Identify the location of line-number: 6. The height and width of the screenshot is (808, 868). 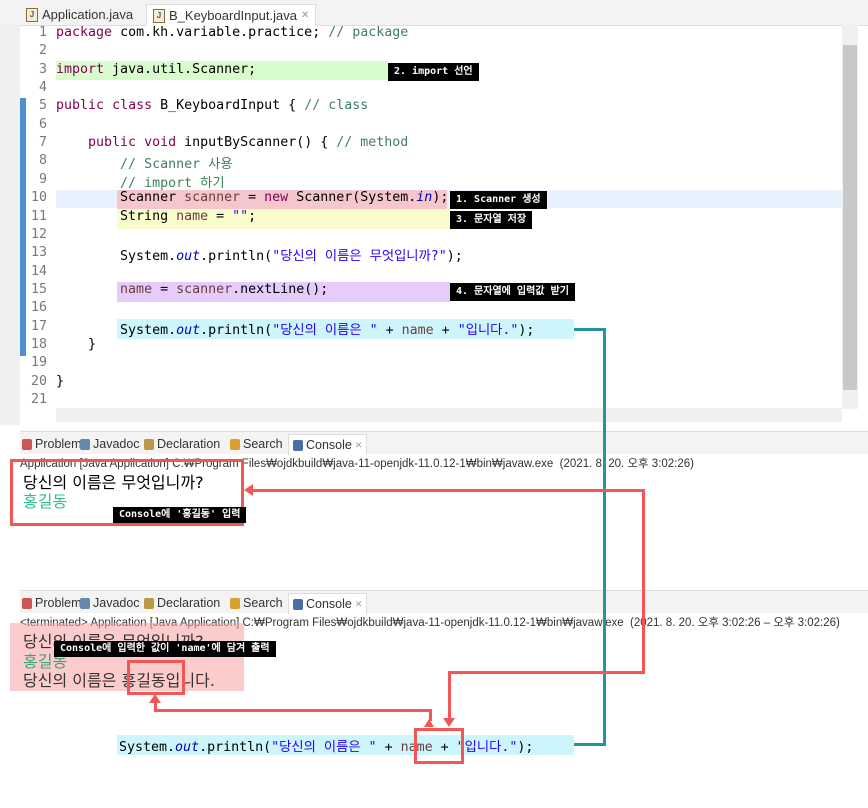
(42, 124).